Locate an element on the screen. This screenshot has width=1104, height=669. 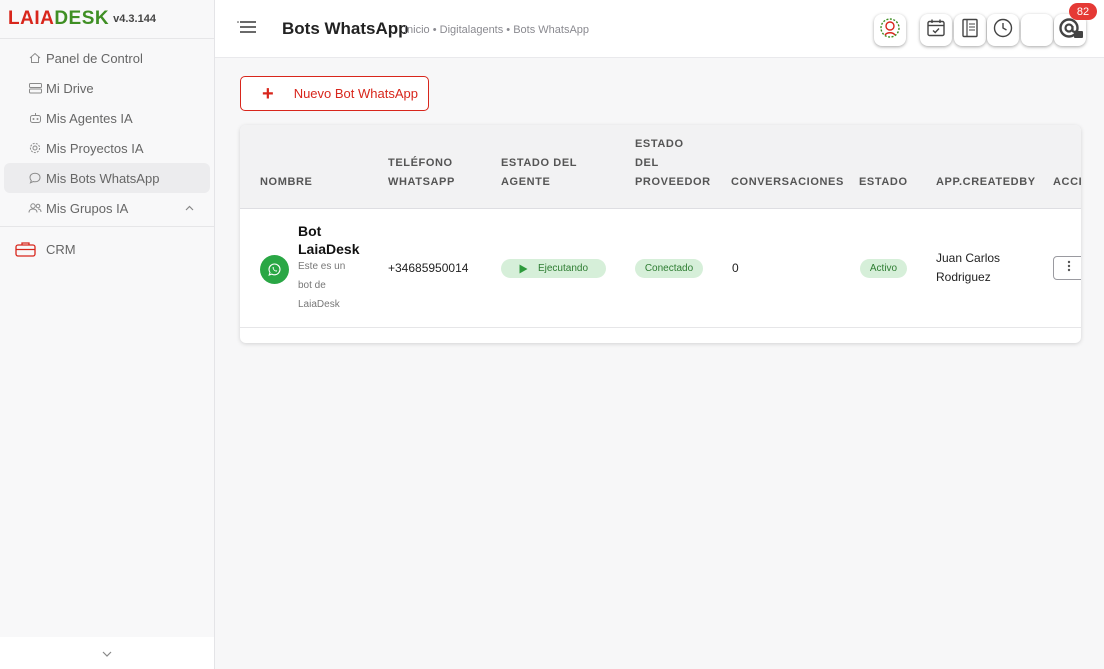
column-header-agent-status: ESTADO DEL AGENTE is located at coordinates (539, 173).